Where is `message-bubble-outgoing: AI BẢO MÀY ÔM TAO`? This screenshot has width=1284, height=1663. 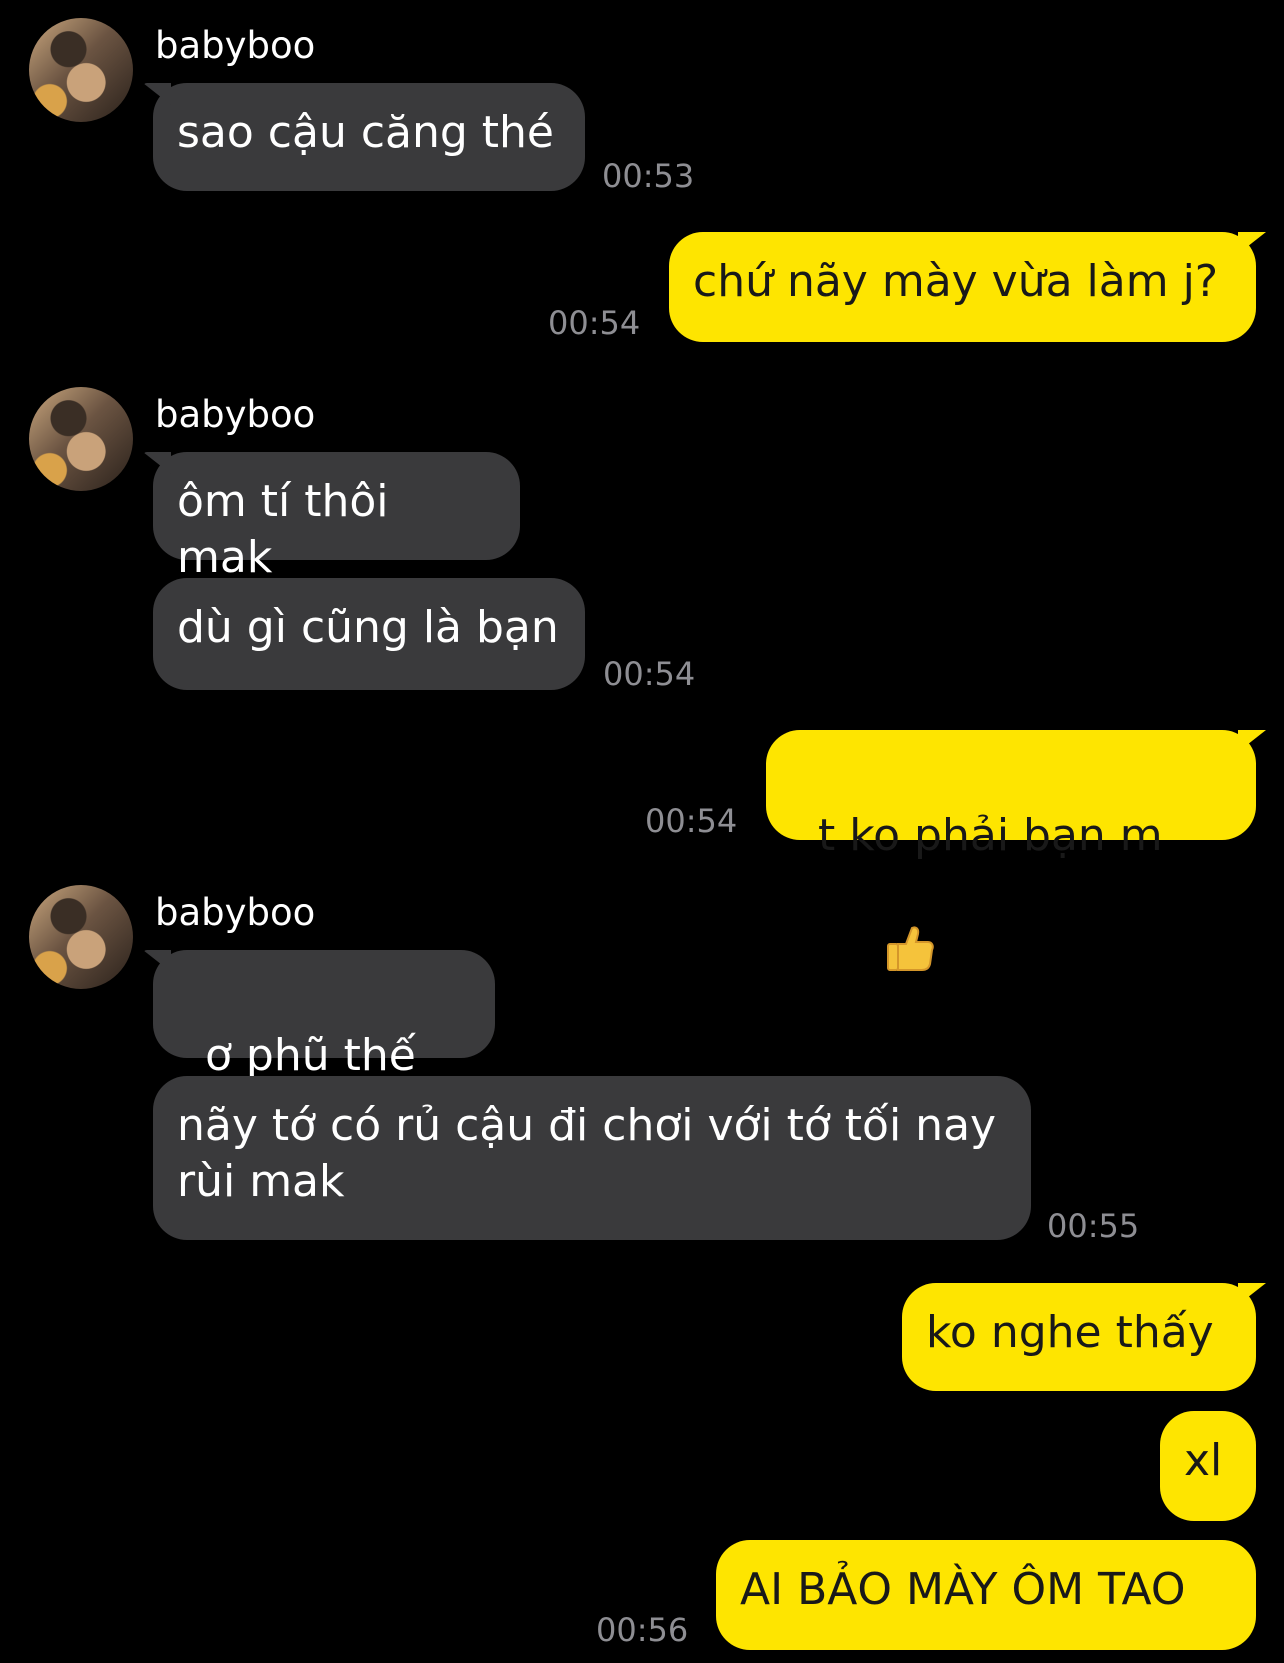 message-bubble-outgoing: AI BẢO MÀY ÔM TAO is located at coordinates (986, 1595).